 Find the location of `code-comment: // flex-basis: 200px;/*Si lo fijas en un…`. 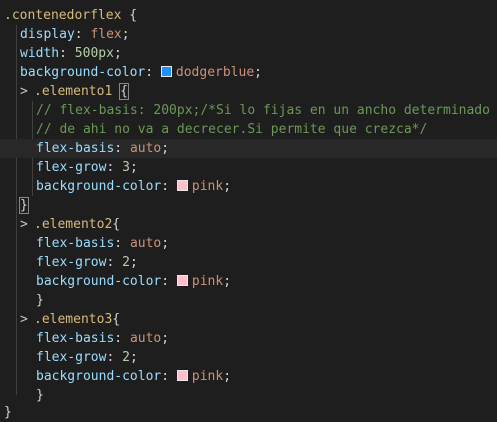

code-comment: // flex-basis: 200px;/*Si lo fijas en un… is located at coordinates (263, 110).